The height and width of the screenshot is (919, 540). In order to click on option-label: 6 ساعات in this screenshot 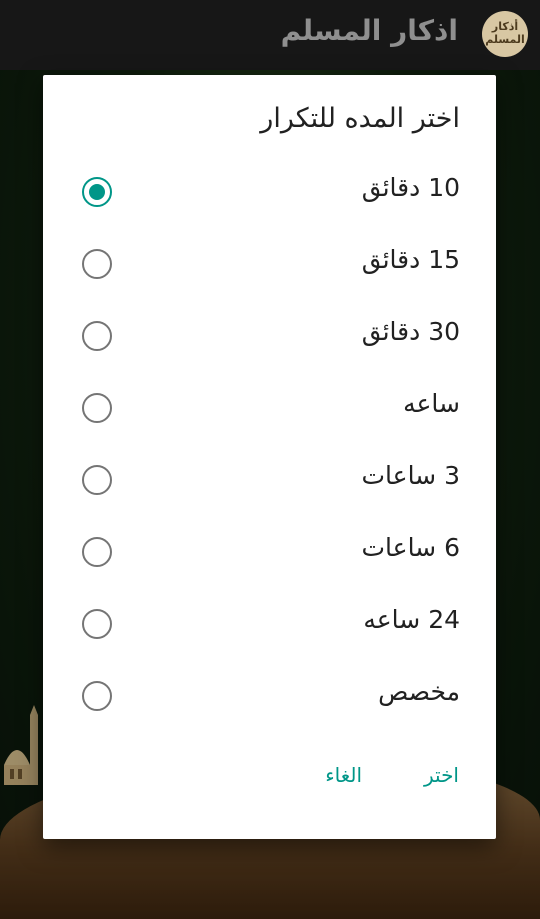, I will do `click(411, 547)`.